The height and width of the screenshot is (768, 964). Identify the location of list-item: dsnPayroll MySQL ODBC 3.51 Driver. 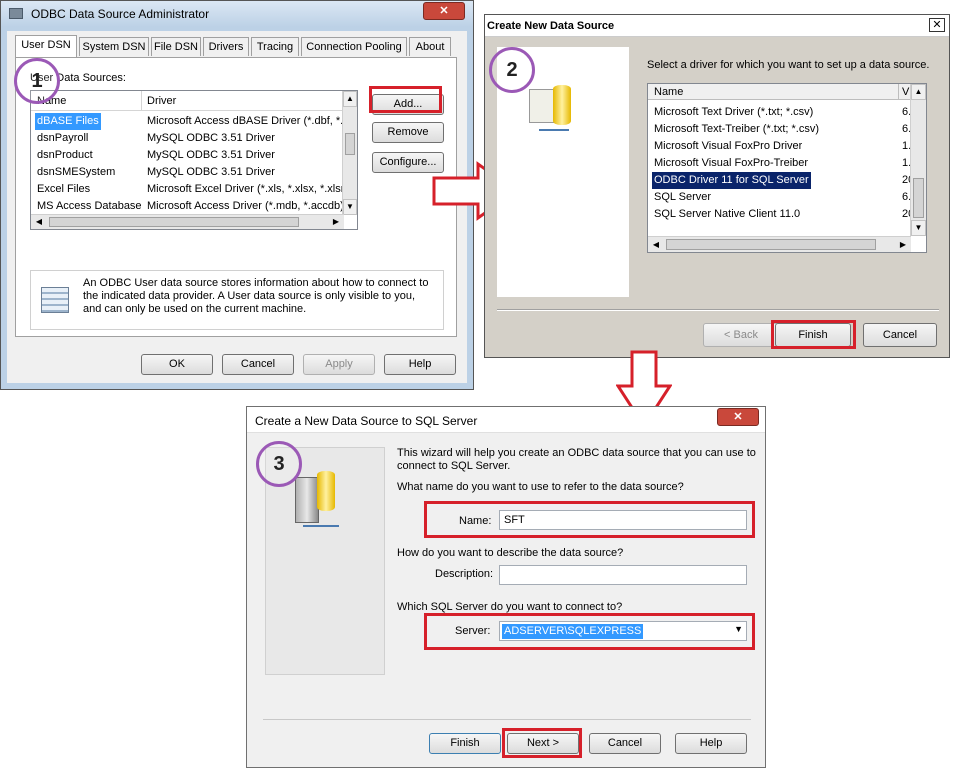
(187, 138).